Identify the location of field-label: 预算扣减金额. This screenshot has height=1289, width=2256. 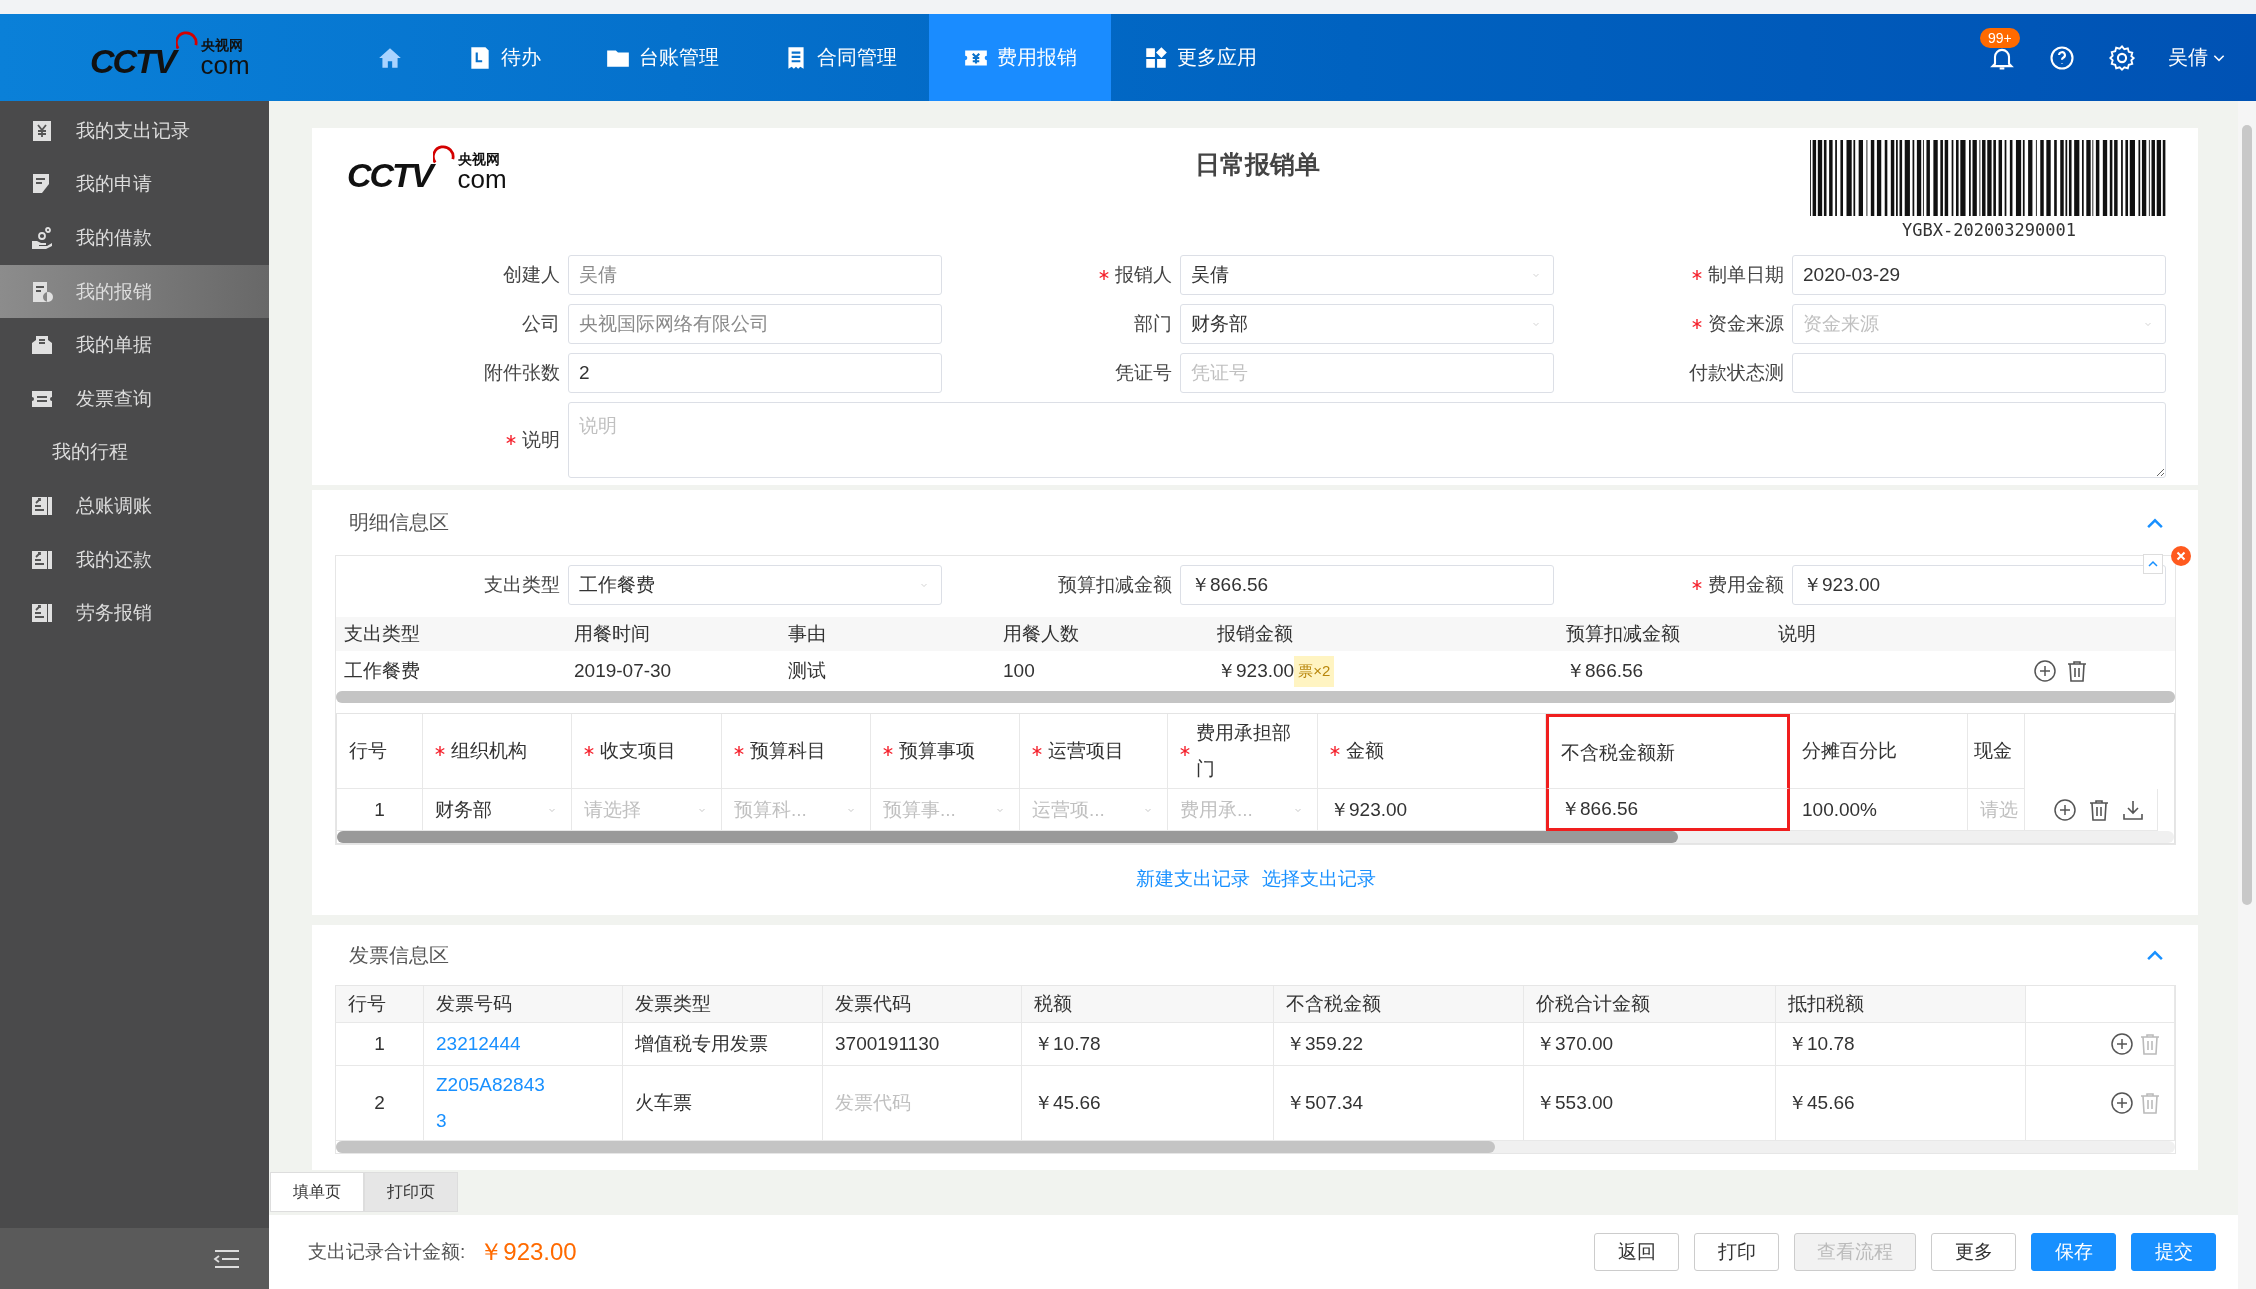
(1115, 585).